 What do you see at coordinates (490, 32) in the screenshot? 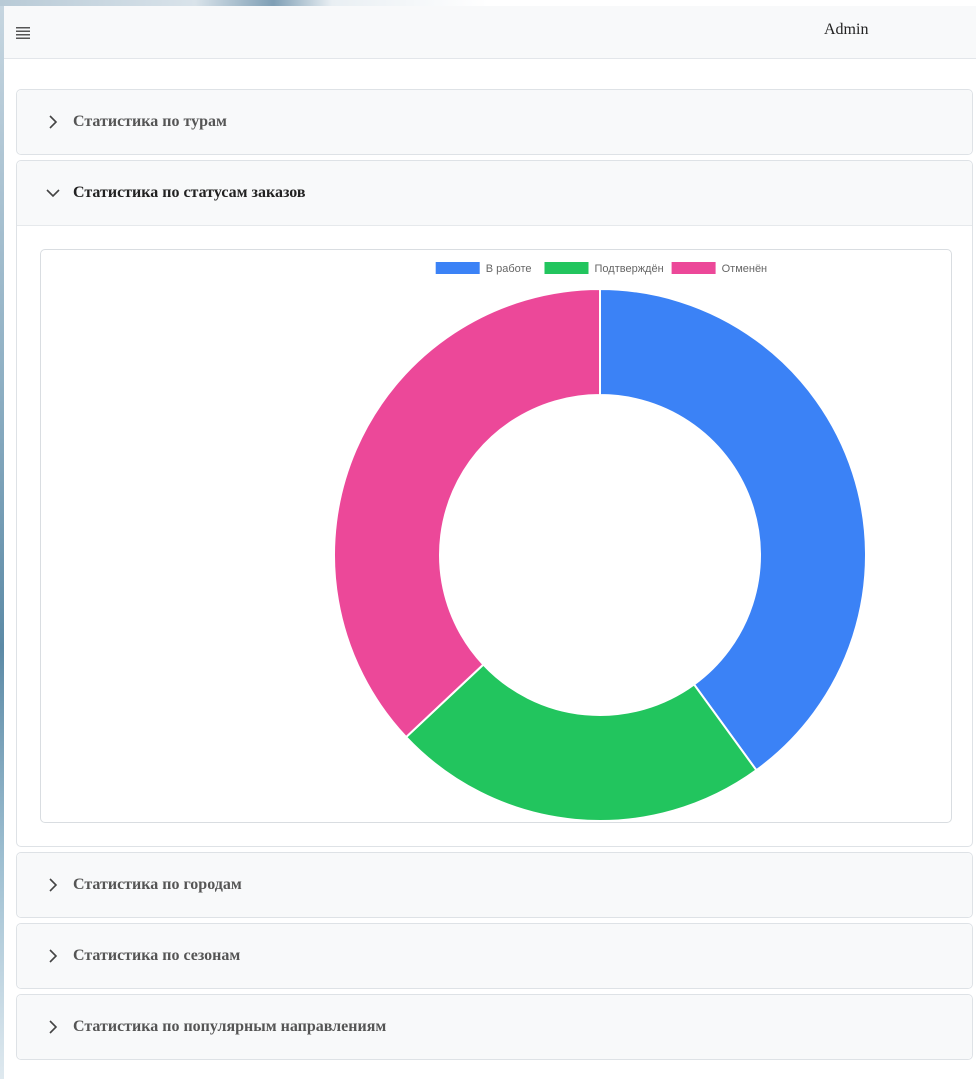
I see `top-navbar: Admin` at bounding box center [490, 32].